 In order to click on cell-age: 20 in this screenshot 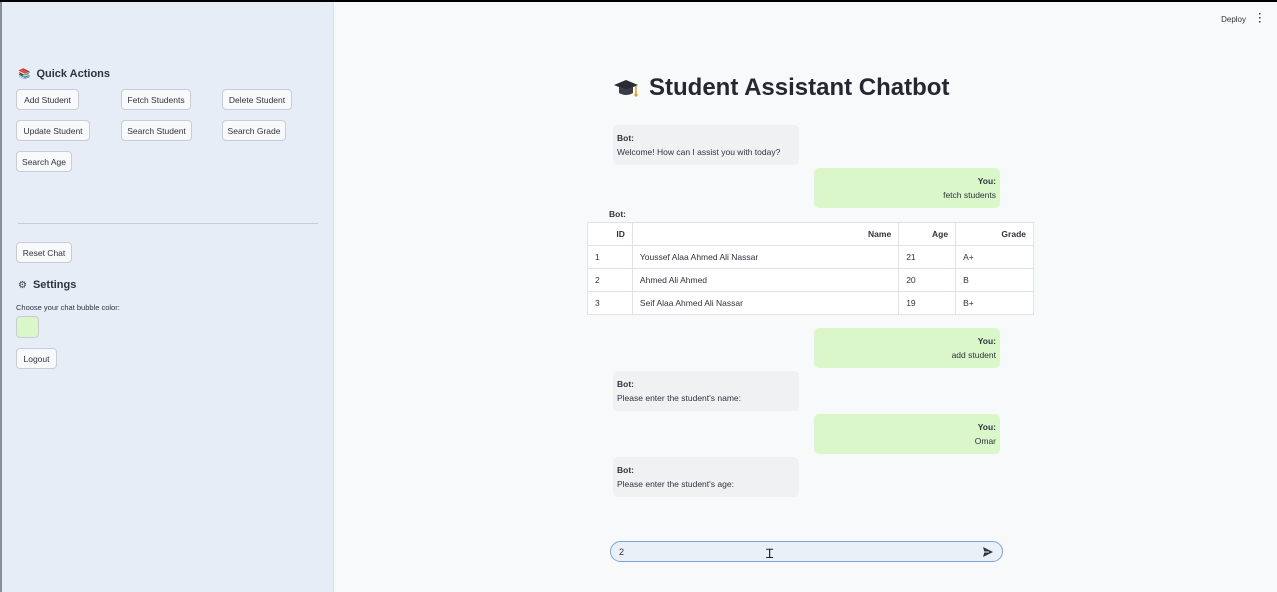, I will do `click(927, 280)`.